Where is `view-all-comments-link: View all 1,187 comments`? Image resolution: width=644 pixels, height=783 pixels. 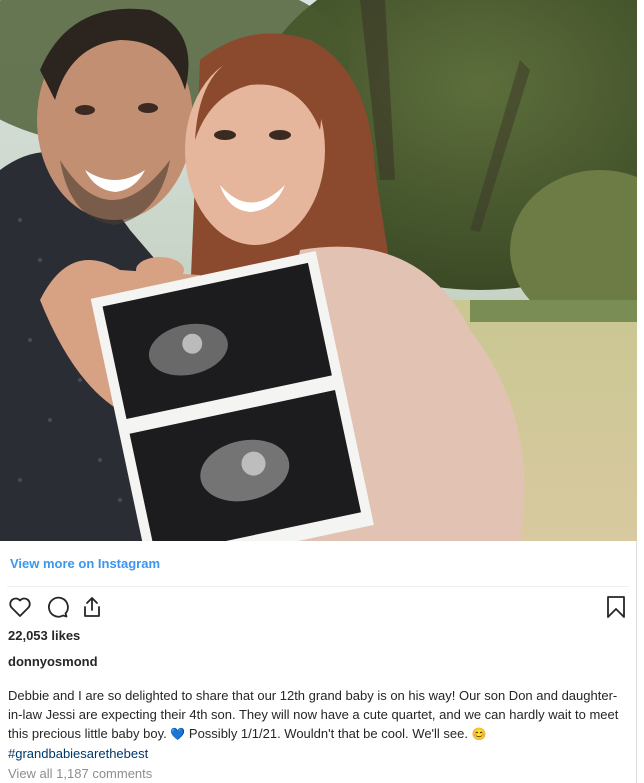 view-all-comments-link: View all 1,187 comments is located at coordinates (80, 773).